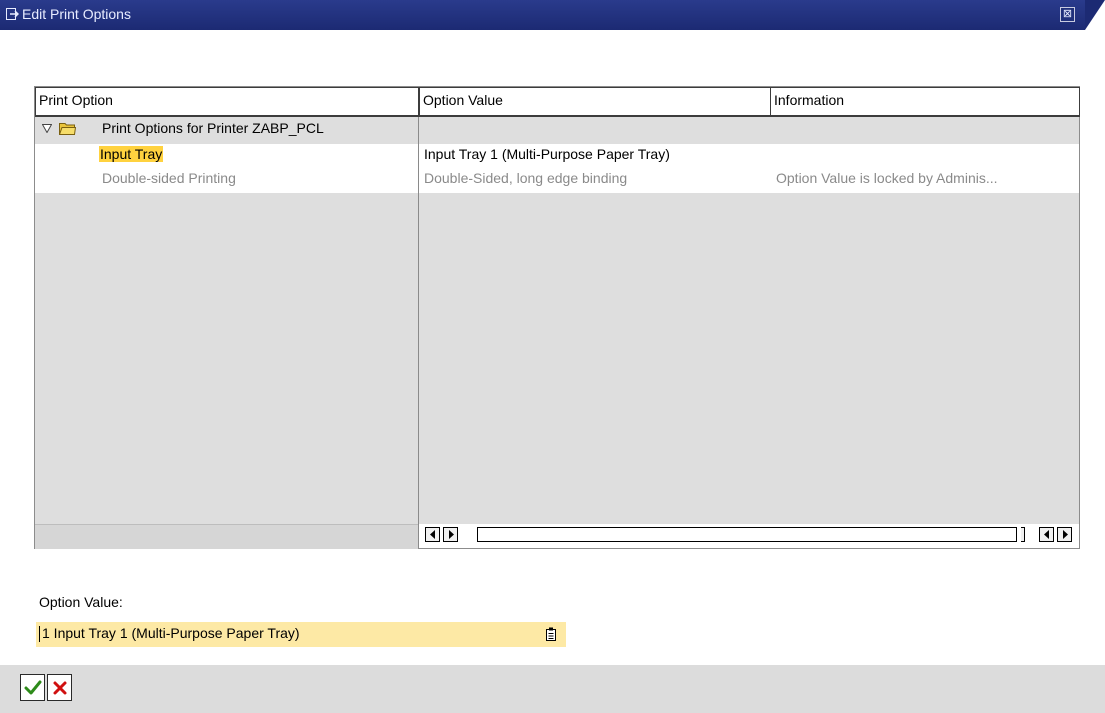 This screenshot has height=713, width=1105. What do you see at coordinates (557, 129) in the screenshot?
I see `tree-root-row: Print Options for Printer ZABP_PCL` at bounding box center [557, 129].